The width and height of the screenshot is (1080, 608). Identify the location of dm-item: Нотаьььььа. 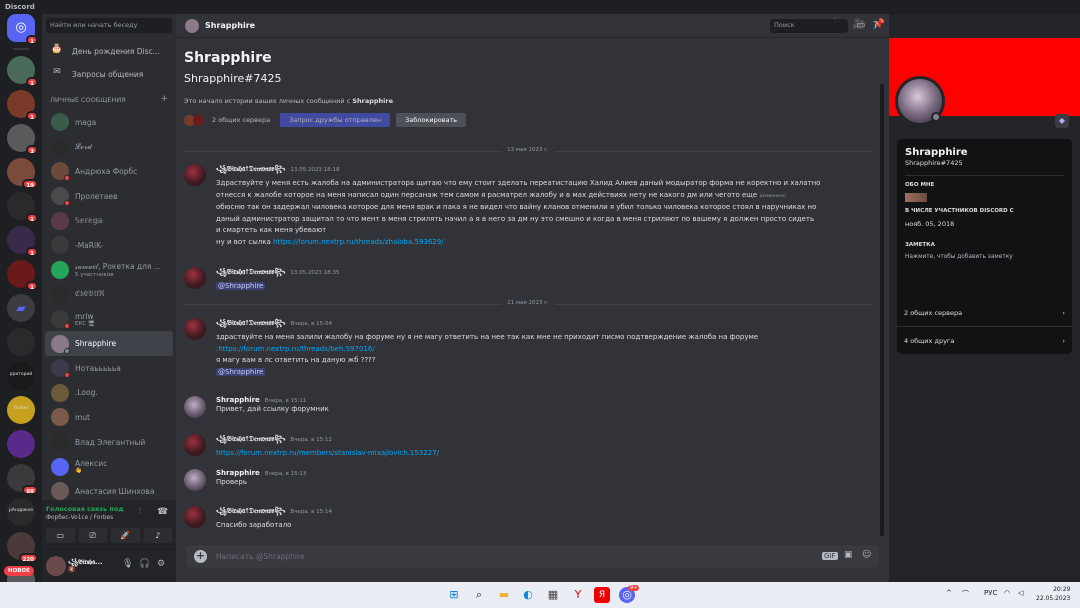
(109, 368).